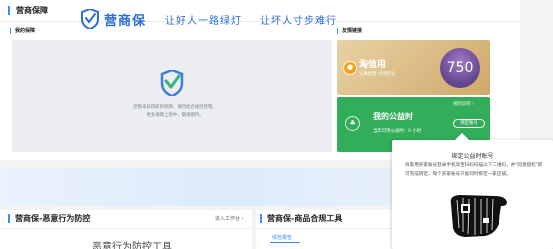 This screenshot has width=553, height=249. I want to click on welfare-subtitle: 当年可用公益时：0 小时, so click(397, 131).